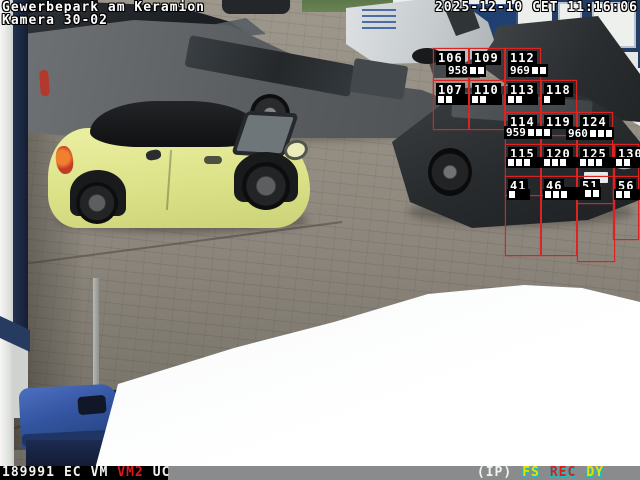 The width and height of the screenshot is (640, 480). I want to click on detection-zone-box: 110, so click(487, 105).